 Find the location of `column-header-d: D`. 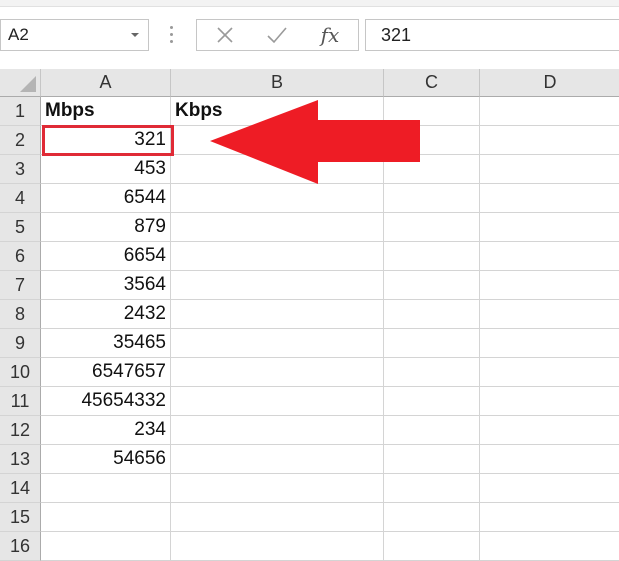

column-header-d: D is located at coordinates (549, 83).